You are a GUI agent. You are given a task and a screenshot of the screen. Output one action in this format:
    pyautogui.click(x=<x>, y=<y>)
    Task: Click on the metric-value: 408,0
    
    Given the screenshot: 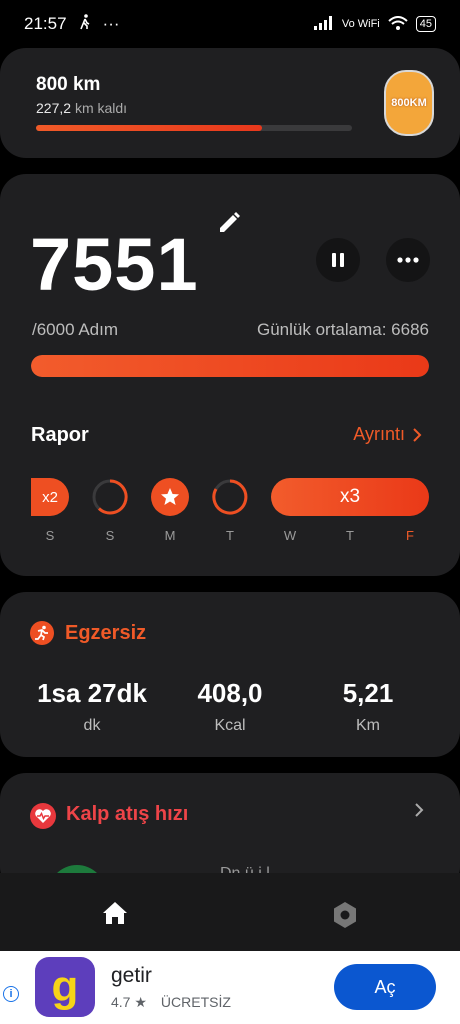 What is the action you would take?
    pyautogui.click(x=230, y=693)
    